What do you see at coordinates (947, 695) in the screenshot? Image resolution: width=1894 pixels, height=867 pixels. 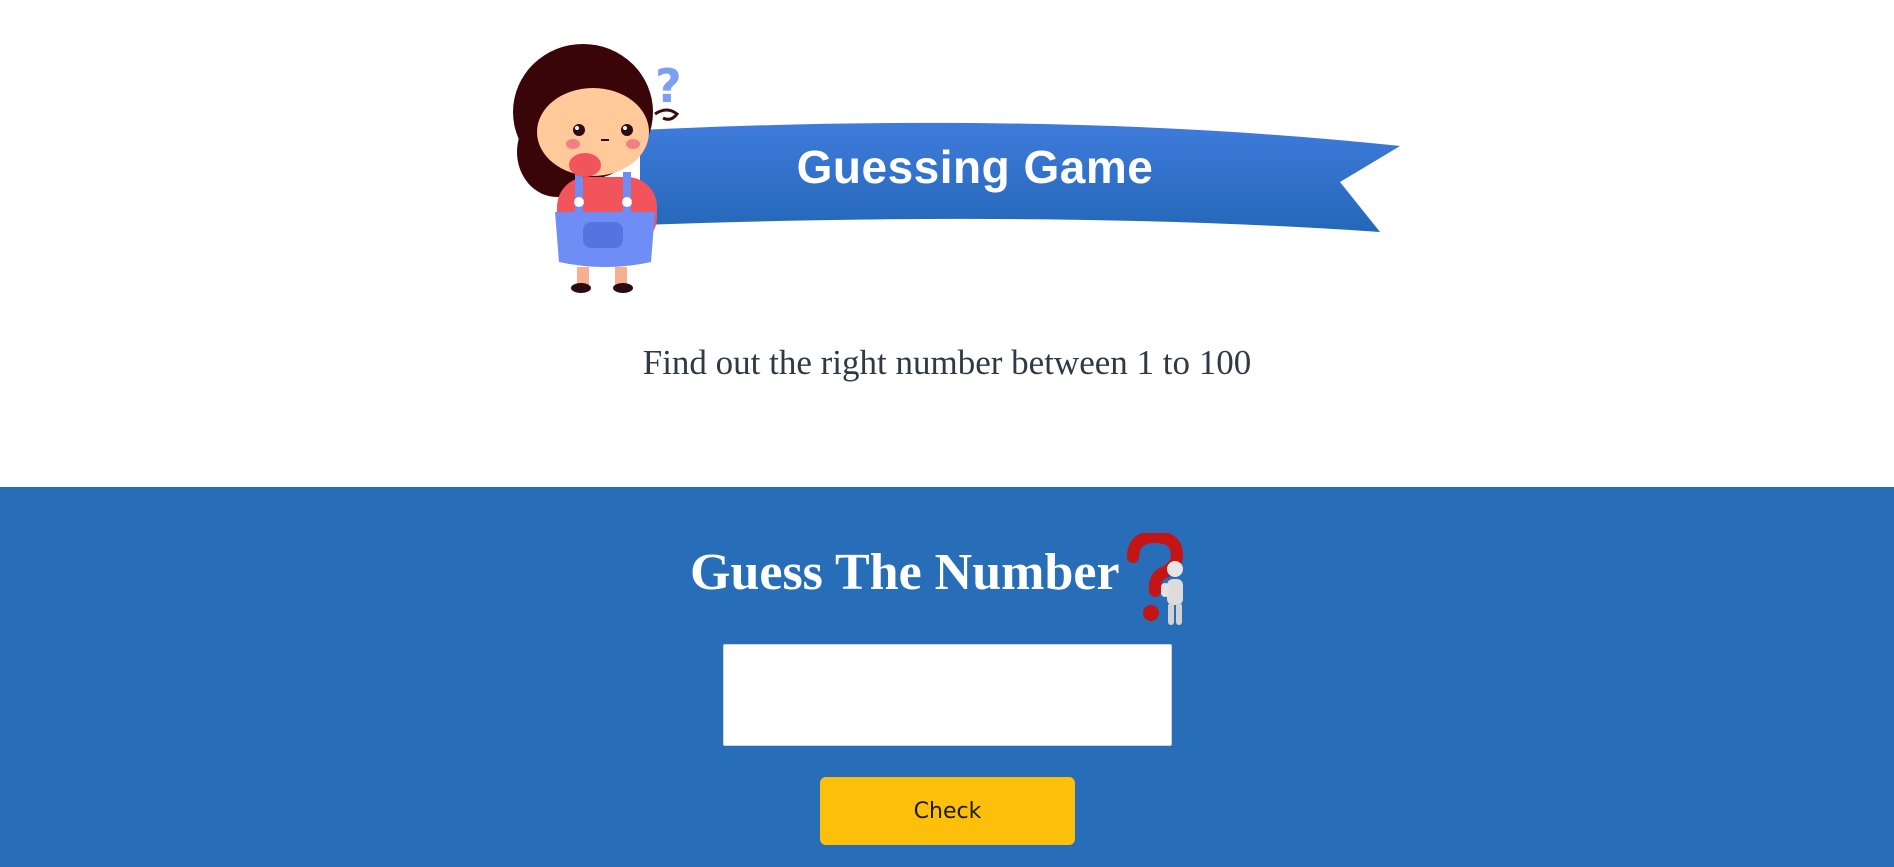 I see `guess-input` at bounding box center [947, 695].